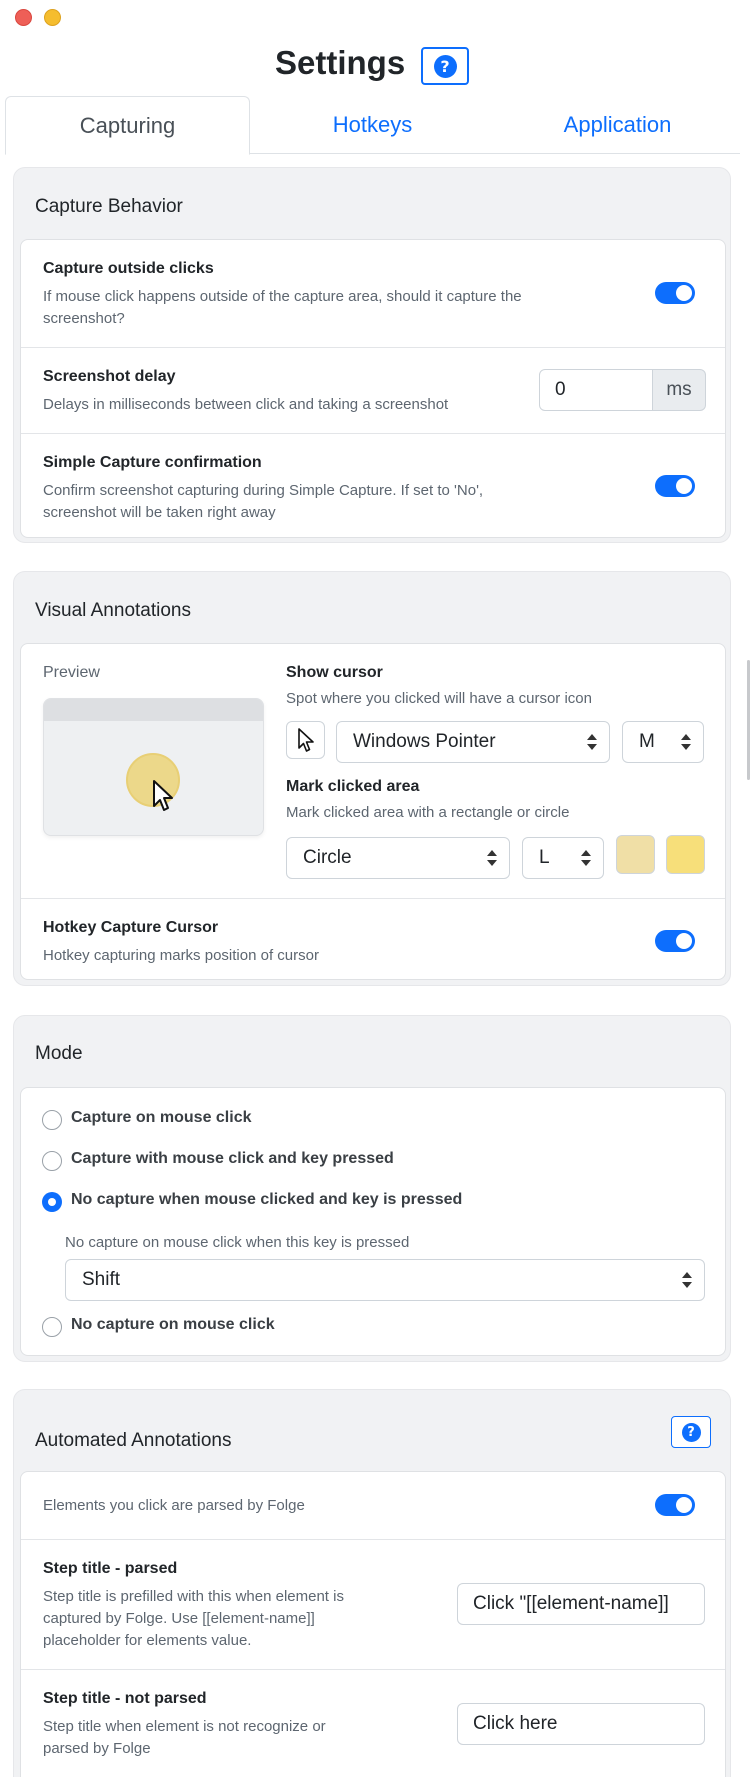 The height and width of the screenshot is (1777, 750). Describe the element at coordinates (153, 710) in the screenshot. I see `preview-window-bar` at that location.